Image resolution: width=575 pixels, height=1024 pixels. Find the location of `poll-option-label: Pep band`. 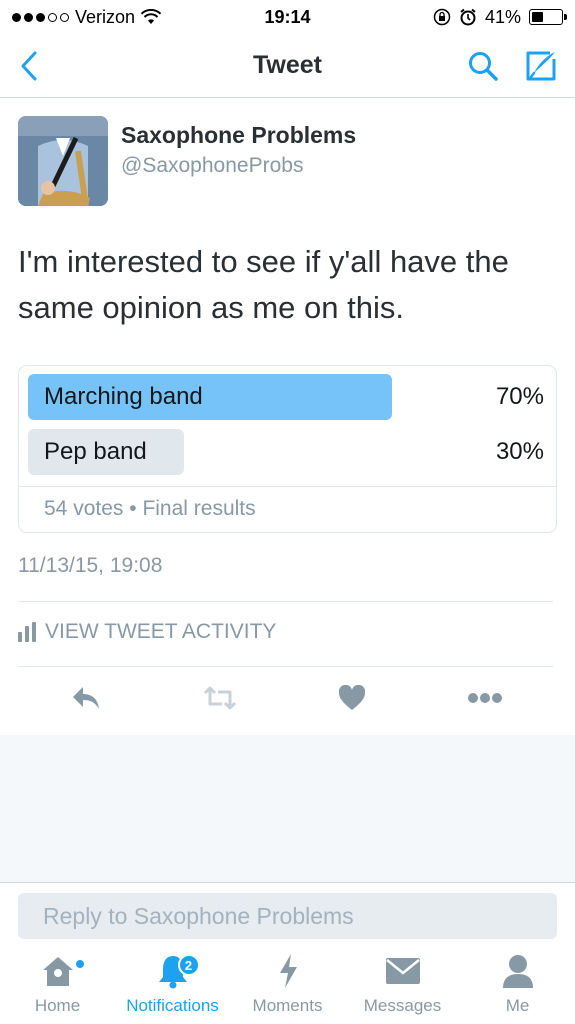

poll-option-label: Pep band is located at coordinates (95, 451).